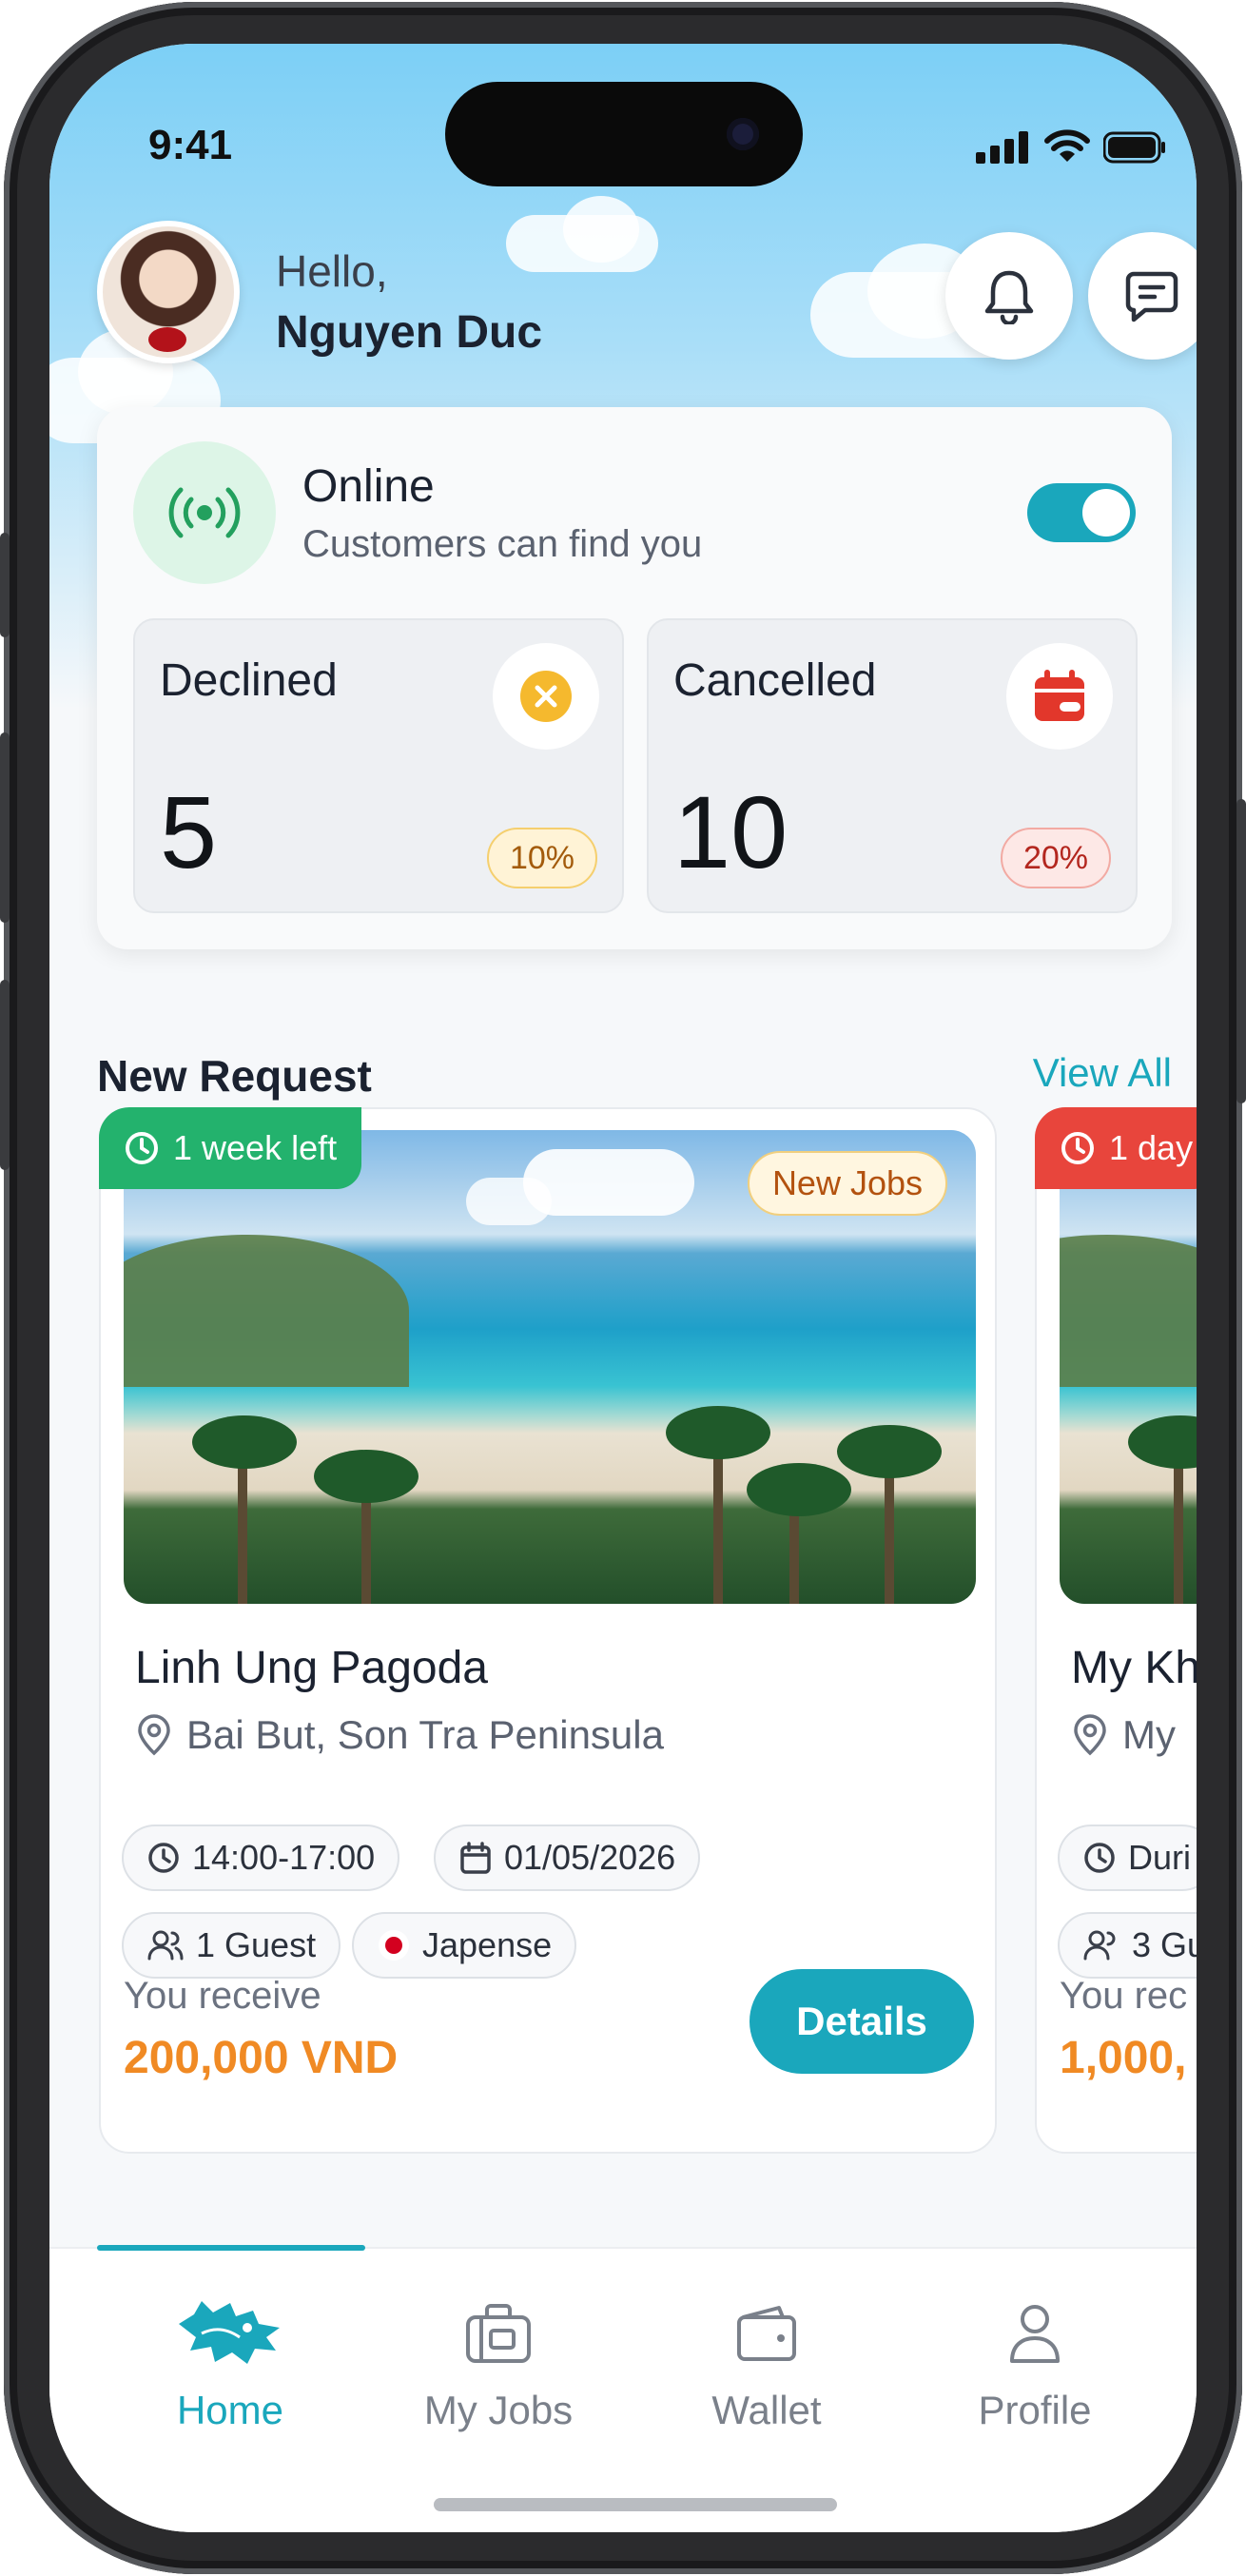 The image size is (1246, 2576). What do you see at coordinates (590, 1858) in the screenshot?
I see `date-text: 01/05/2026` at bounding box center [590, 1858].